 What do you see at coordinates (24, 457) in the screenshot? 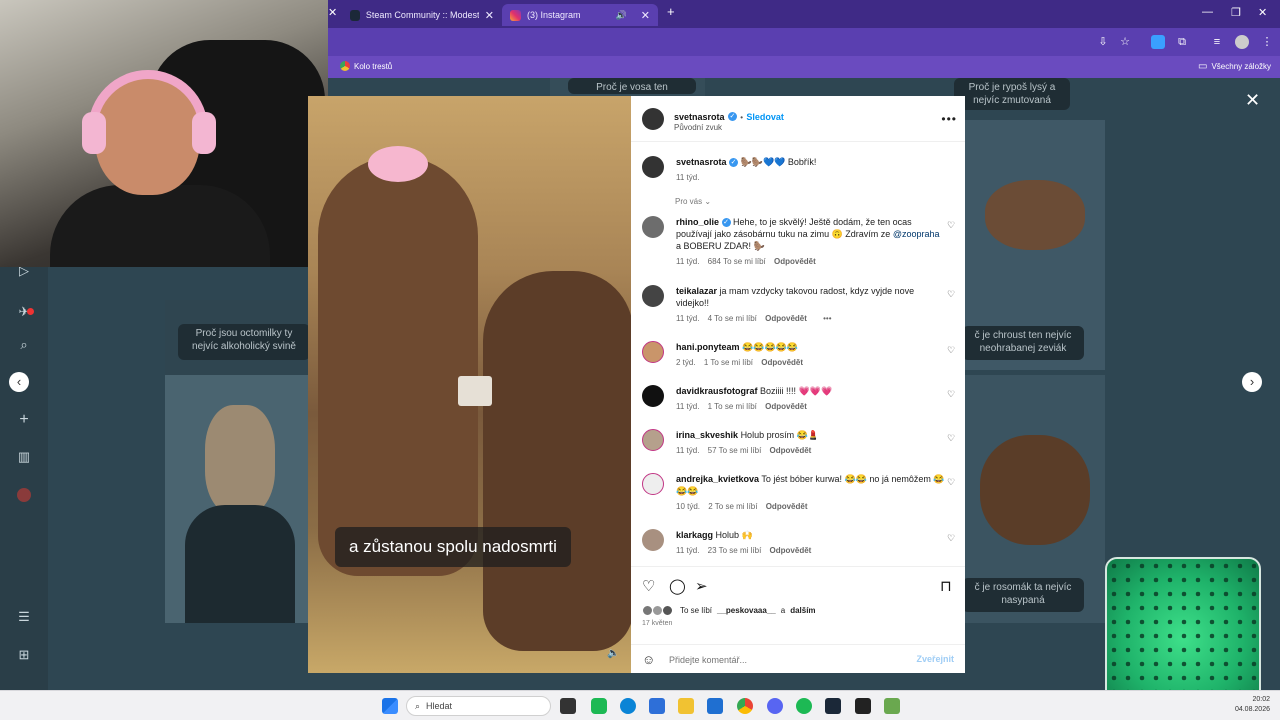
I see `dashboard-icon: ▥` at bounding box center [24, 457].